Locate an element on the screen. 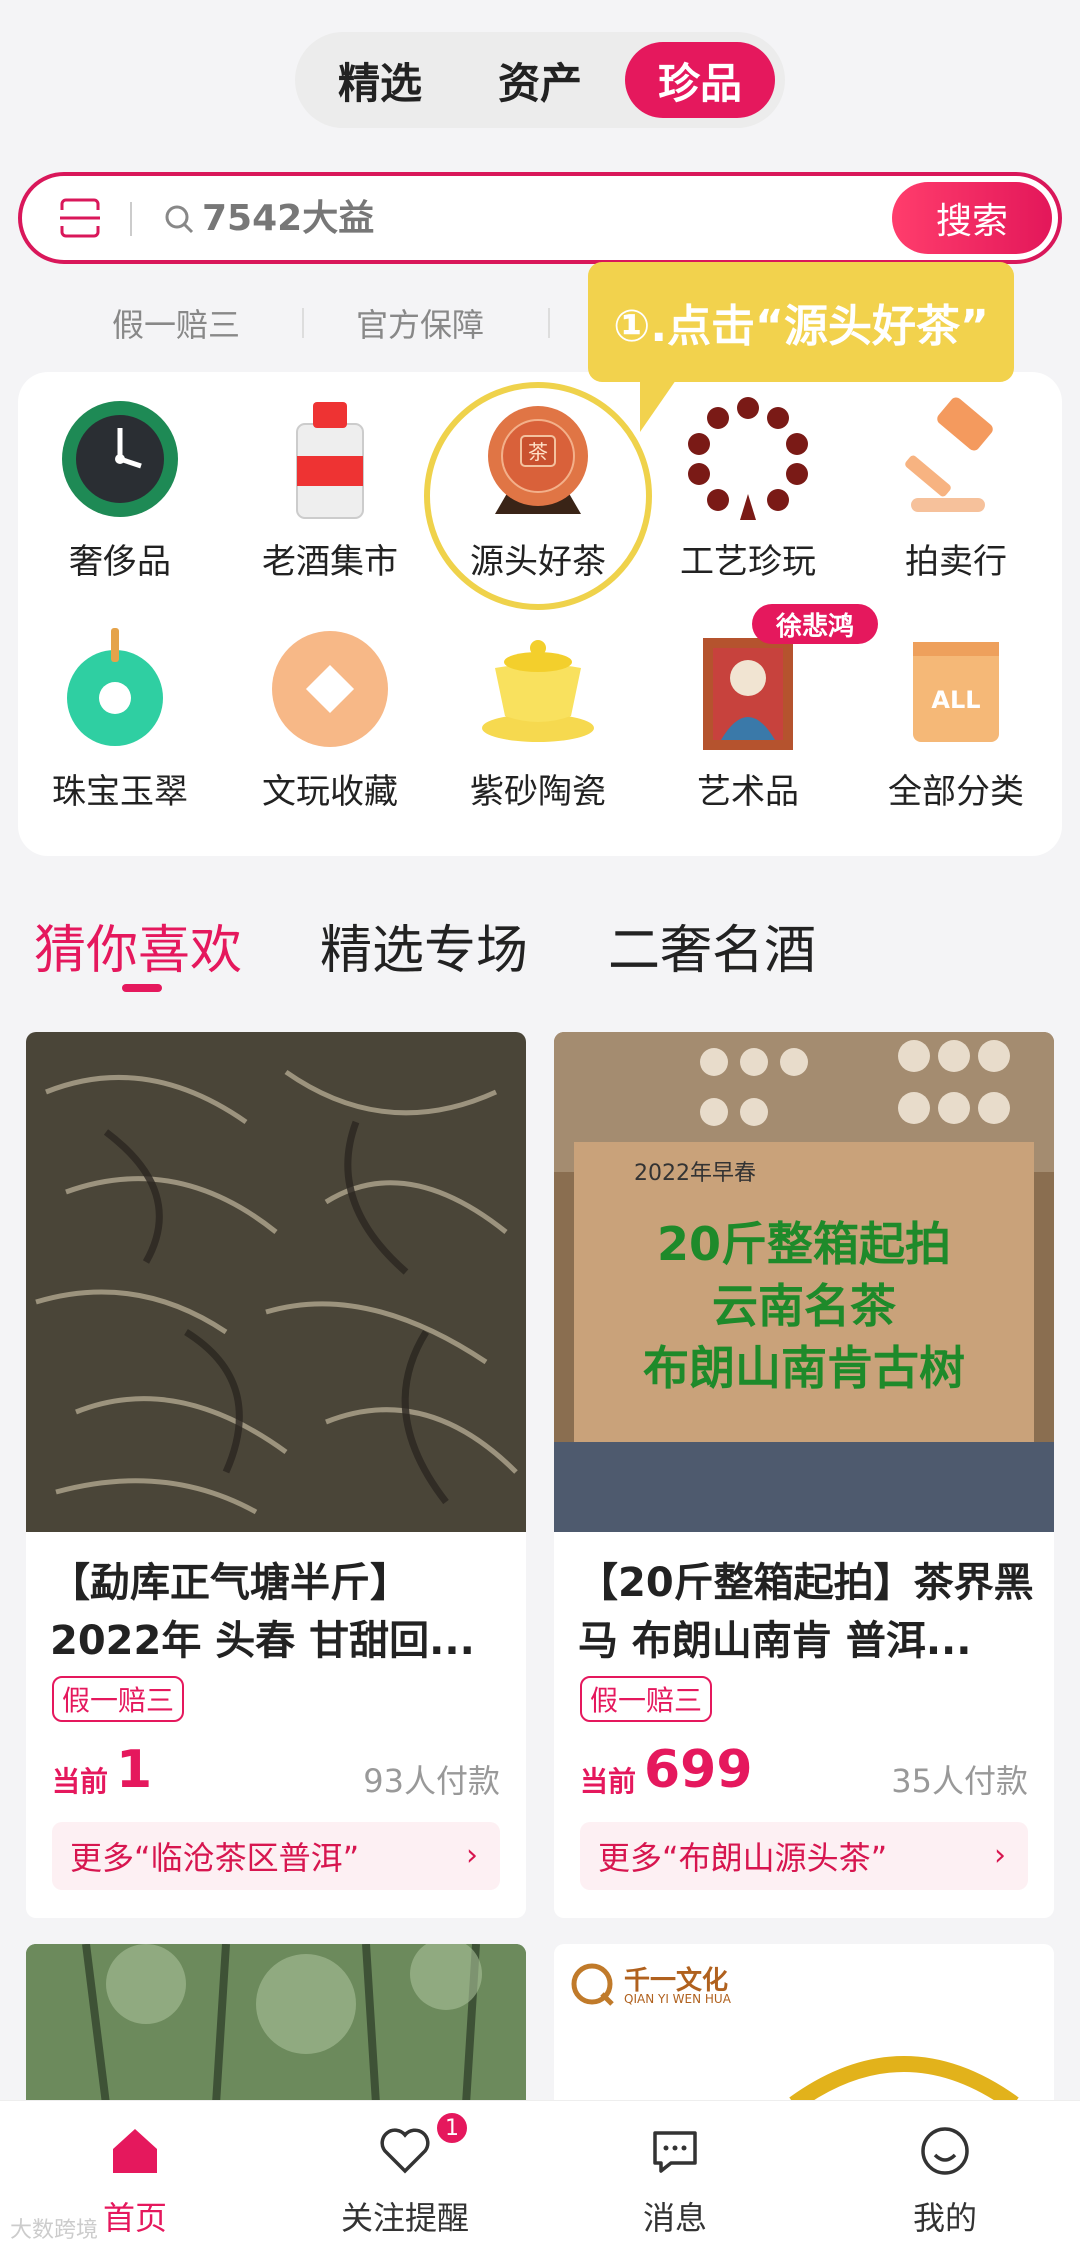  category-label: 奢侈品 is located at coordinates (120, 562).